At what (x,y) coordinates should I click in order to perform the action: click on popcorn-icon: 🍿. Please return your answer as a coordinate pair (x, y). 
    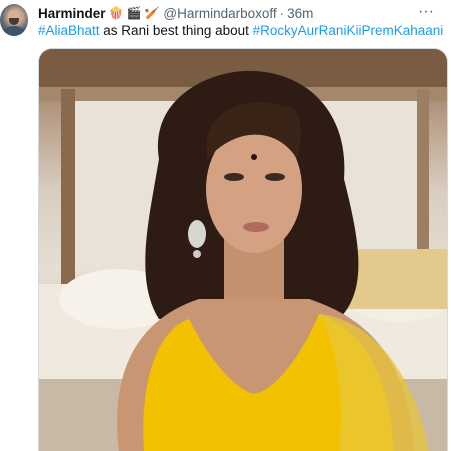
    Looking at the image, I should click on (116, 13).